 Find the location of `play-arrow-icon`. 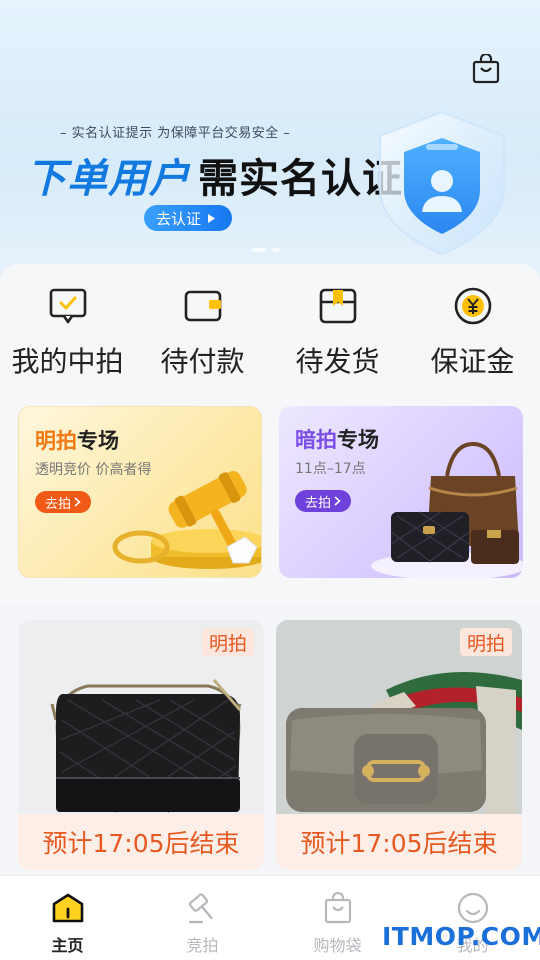

play-arrow-icon is located at coordinates (212, 218).